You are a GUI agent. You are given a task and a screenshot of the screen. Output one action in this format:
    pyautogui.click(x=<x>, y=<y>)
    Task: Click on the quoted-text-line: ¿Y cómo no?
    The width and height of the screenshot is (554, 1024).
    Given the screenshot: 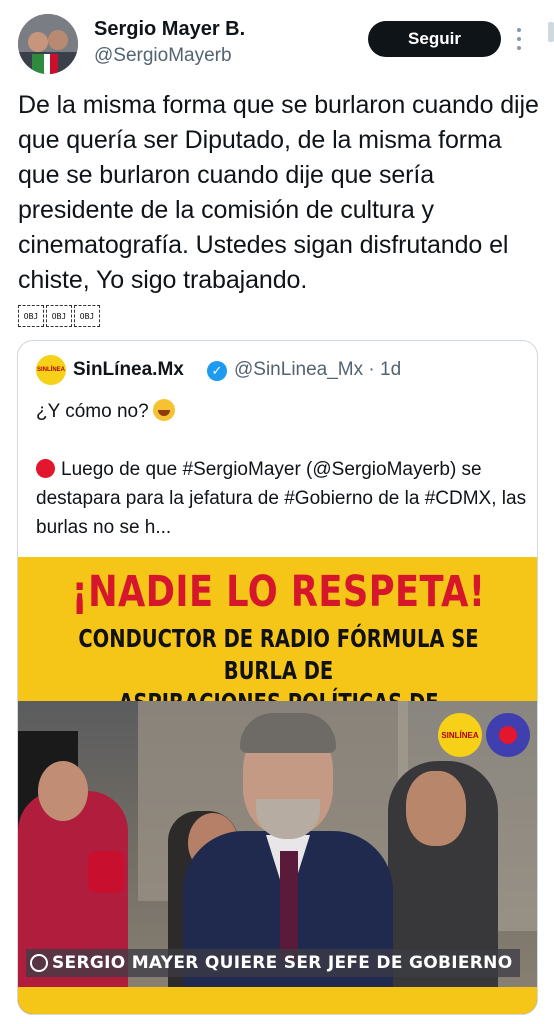 What is the action you would take?
    pyautogui.click(x=105, y=411)
    